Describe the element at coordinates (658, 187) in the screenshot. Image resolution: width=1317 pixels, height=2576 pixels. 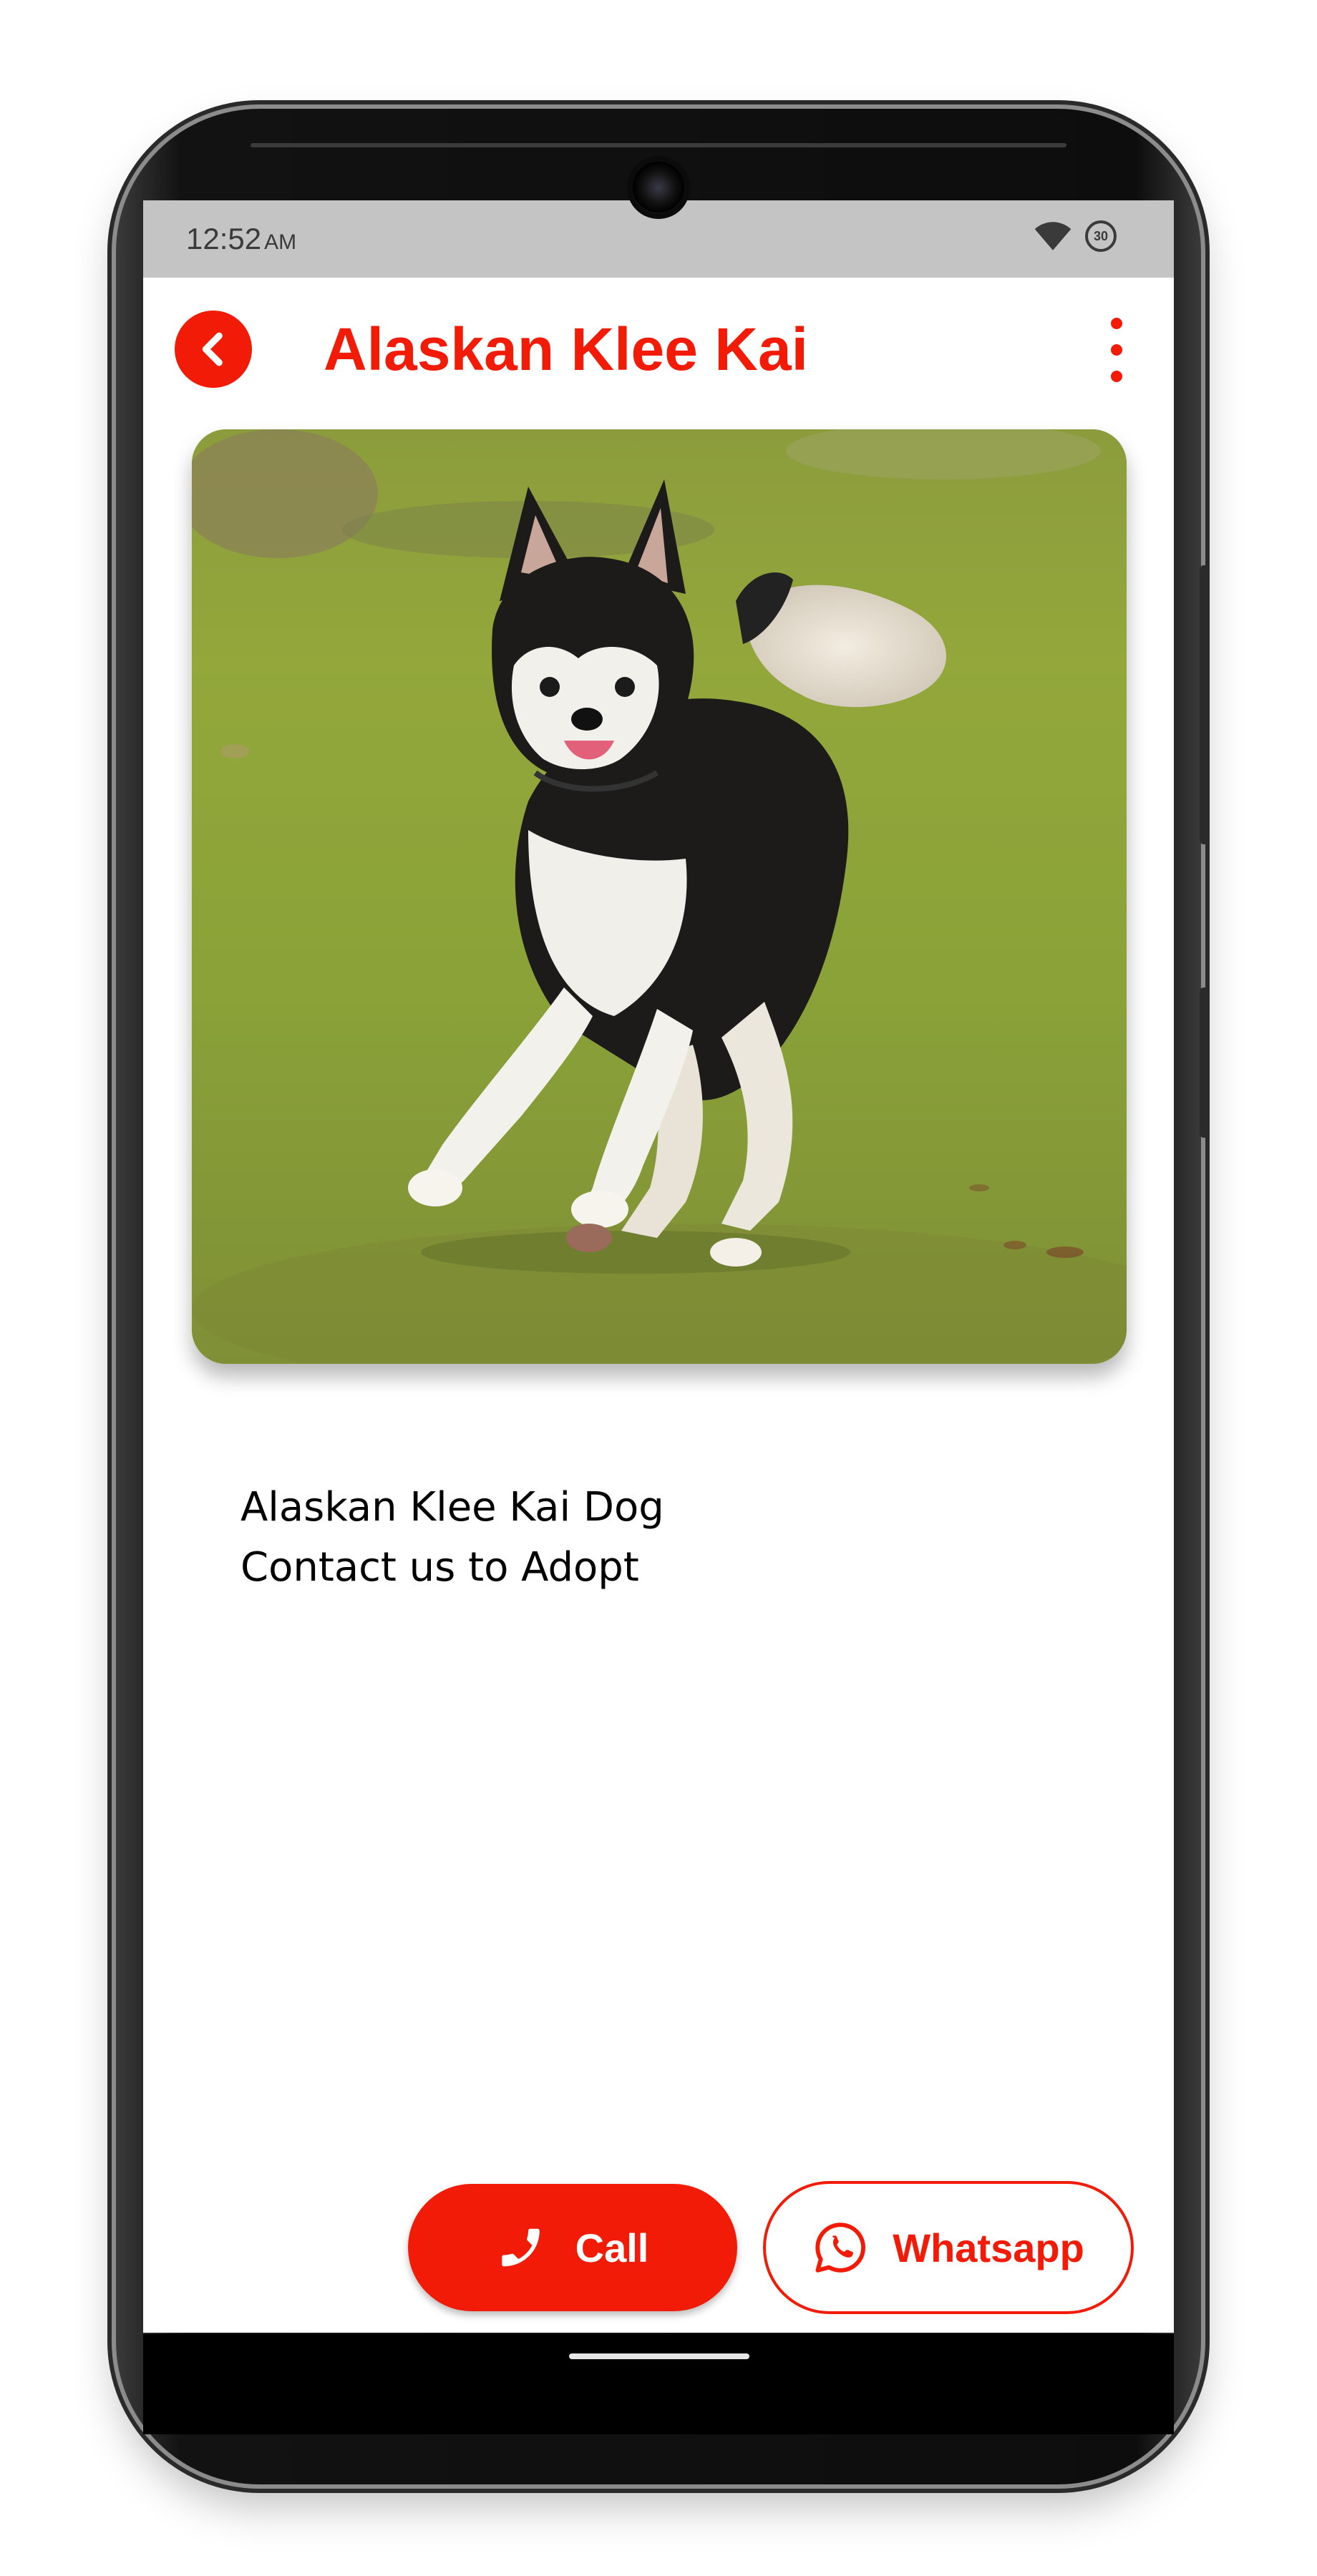
I see `front-camera` at that location.